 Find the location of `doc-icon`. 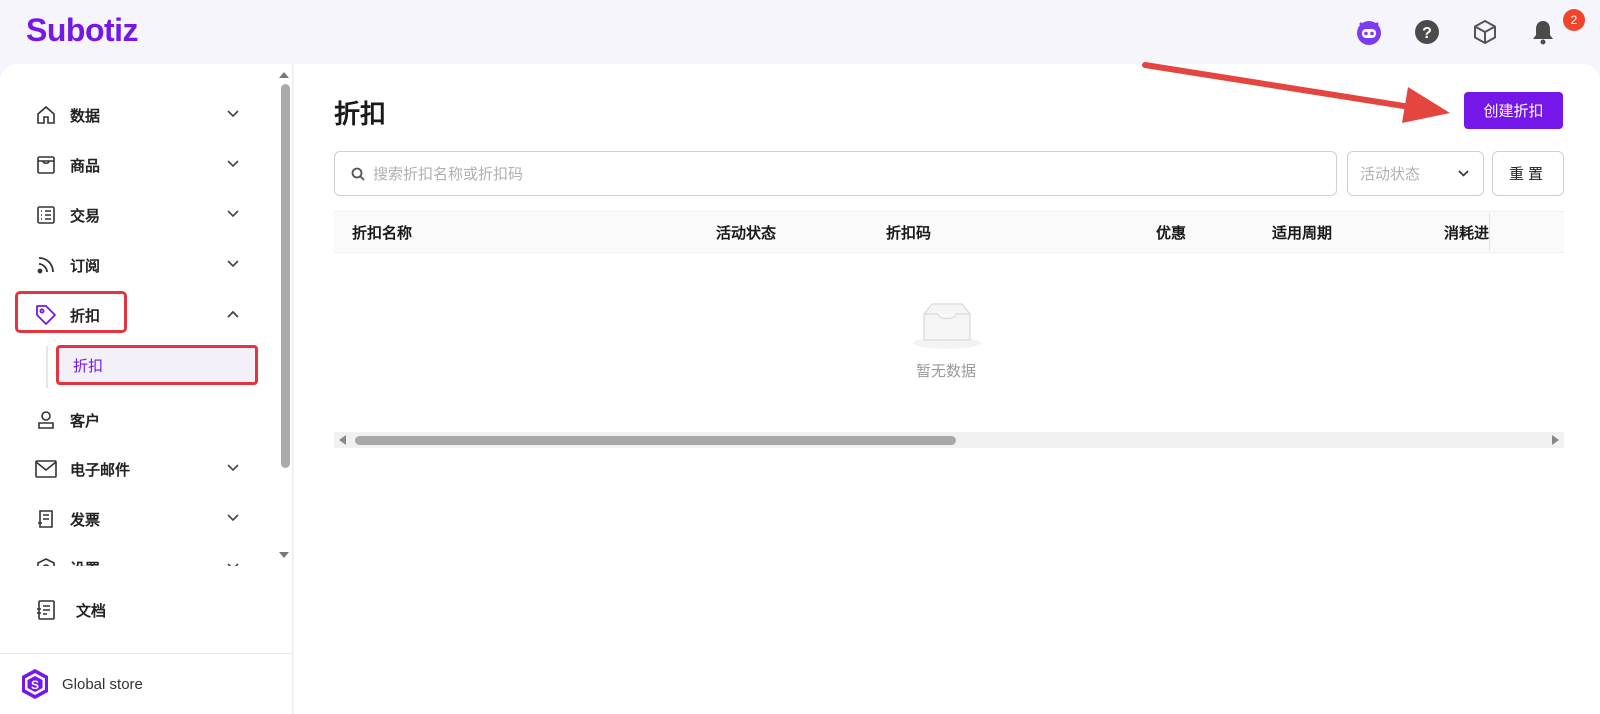

doc-icon is located at coordinates (46, 610).